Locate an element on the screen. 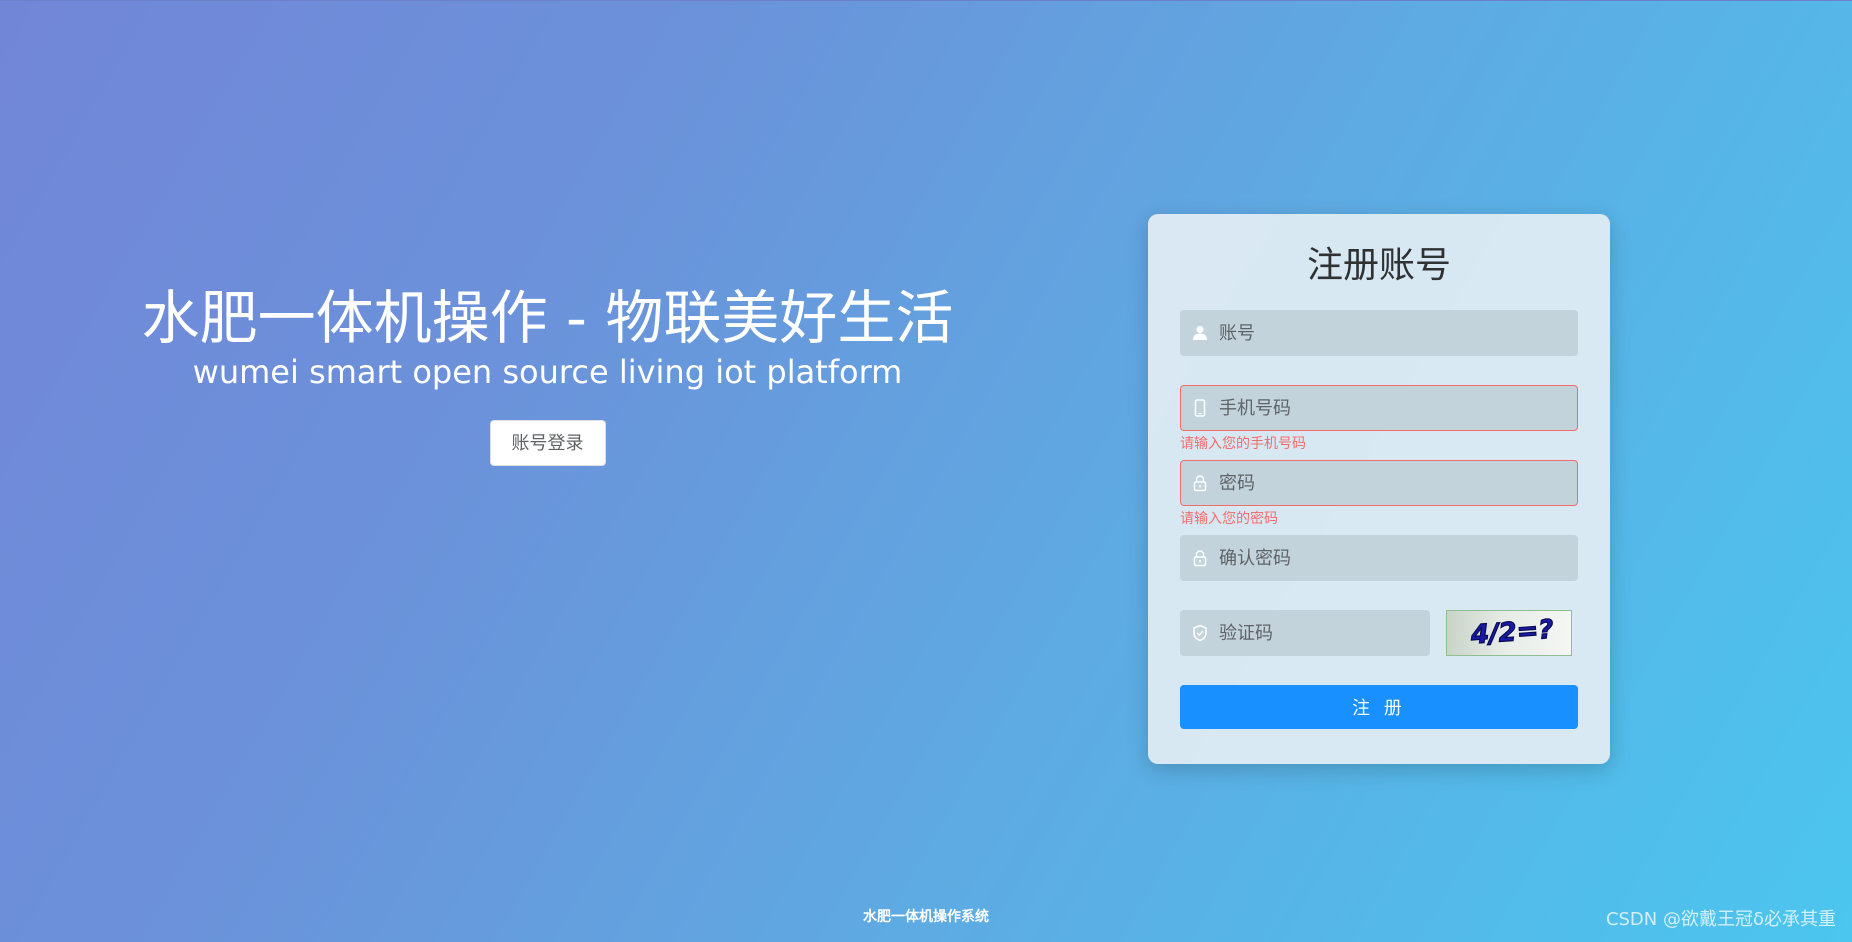 The image size is (1852, 942). phone-field is located at coordinates (1379, 408).